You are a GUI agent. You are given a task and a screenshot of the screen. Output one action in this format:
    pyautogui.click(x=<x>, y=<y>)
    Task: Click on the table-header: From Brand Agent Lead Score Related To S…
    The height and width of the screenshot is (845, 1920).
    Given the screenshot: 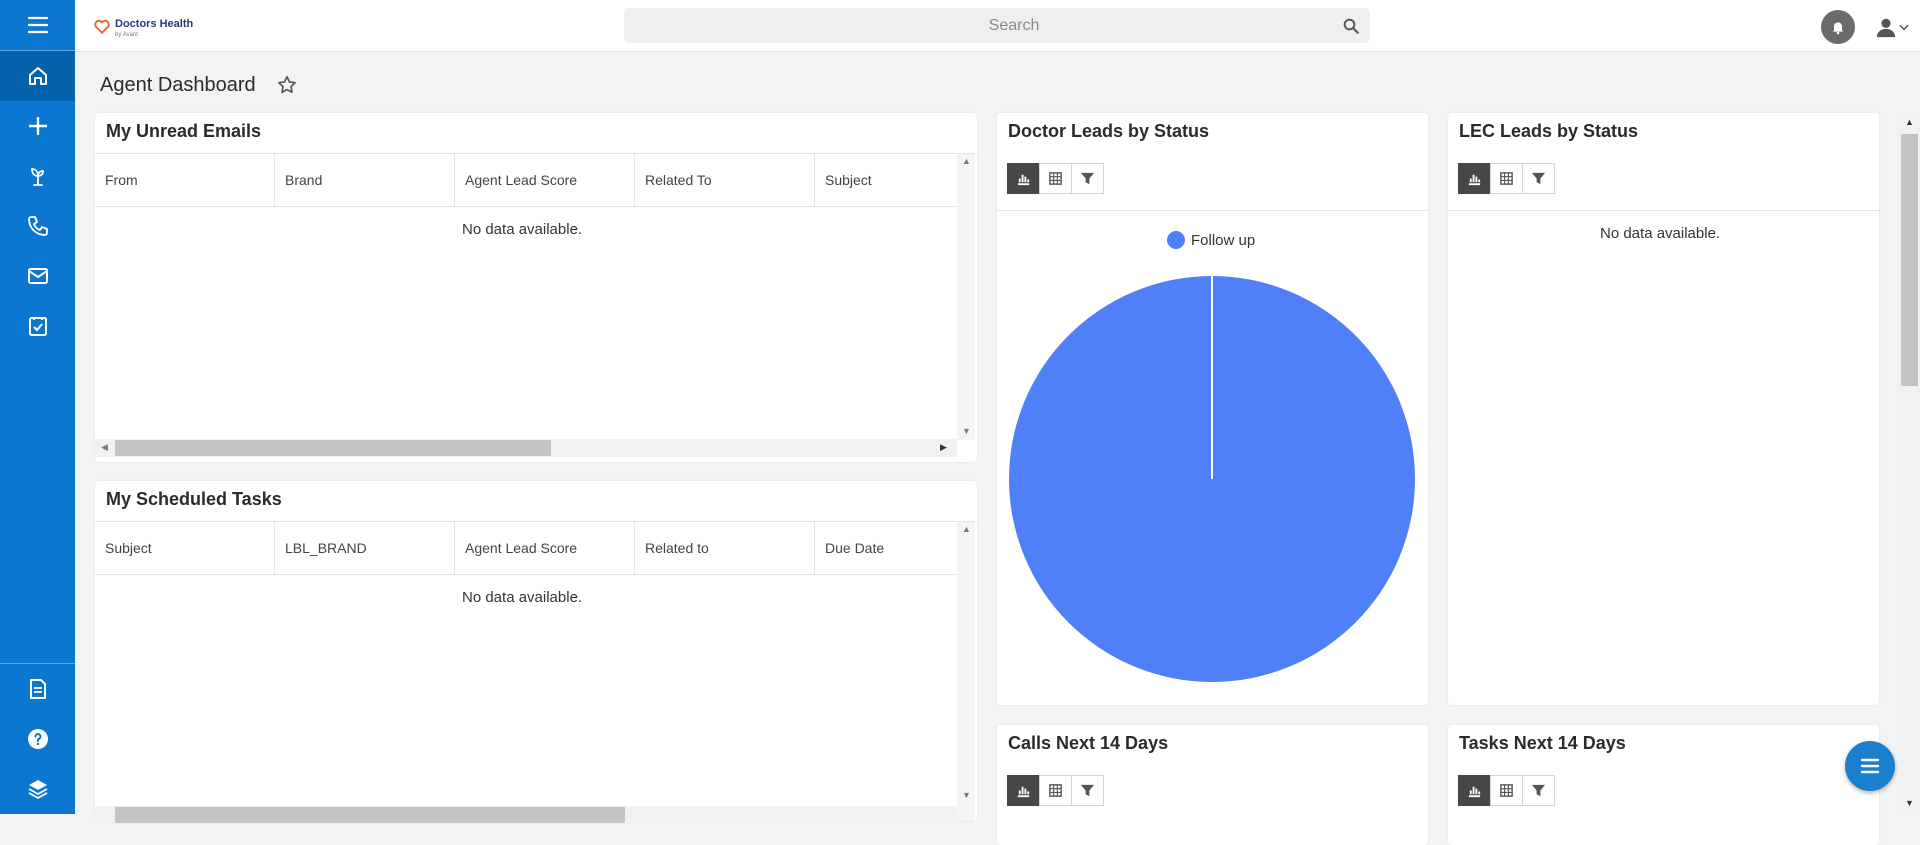 What is the action you would take?
    pyautogui.click(x=526, y=180)
    